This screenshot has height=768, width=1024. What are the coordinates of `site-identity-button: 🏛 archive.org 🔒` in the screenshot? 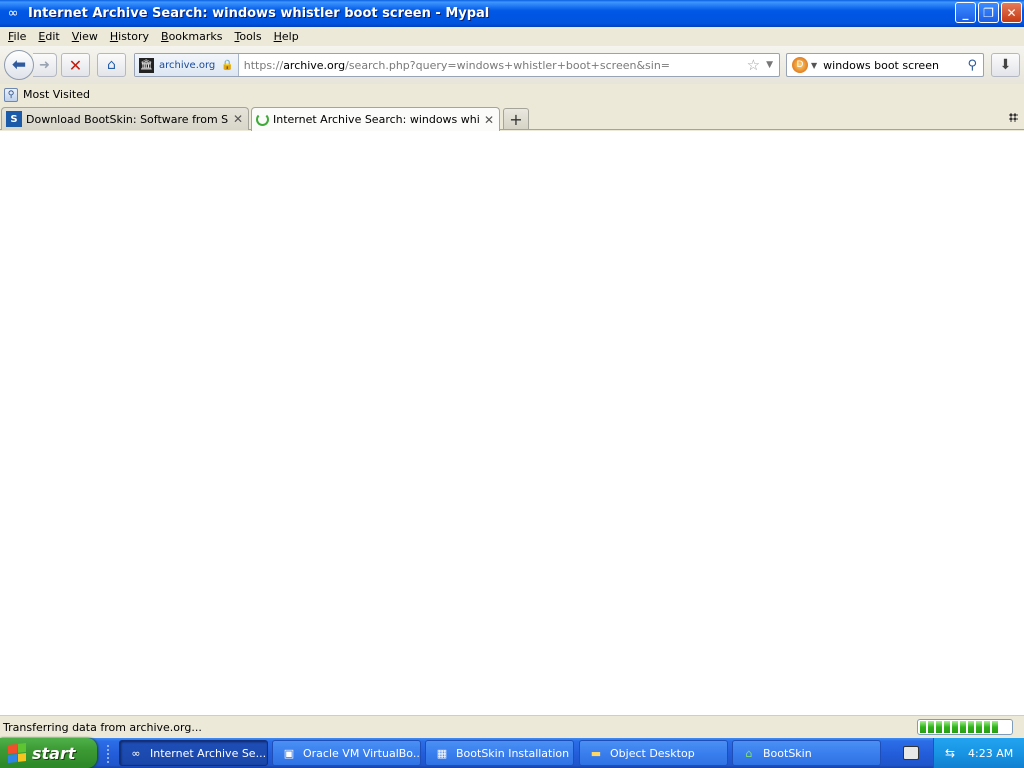 It's located at (187, 65).